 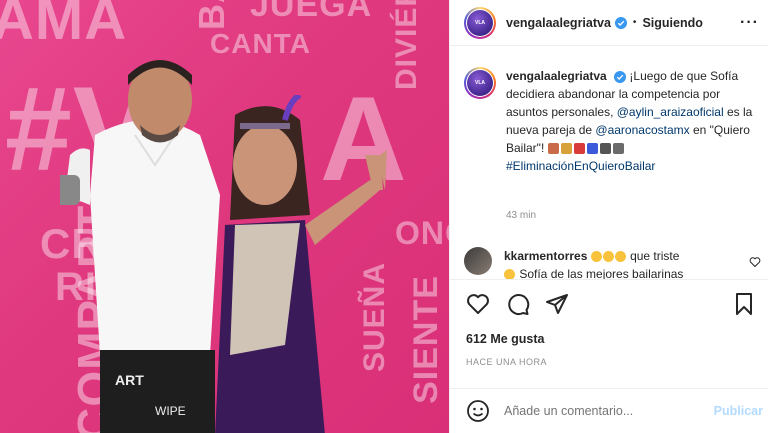 What do you see at coordinates (557, 304) in the screenshot?
I see `share-icon` at bounding box center [557, 304].